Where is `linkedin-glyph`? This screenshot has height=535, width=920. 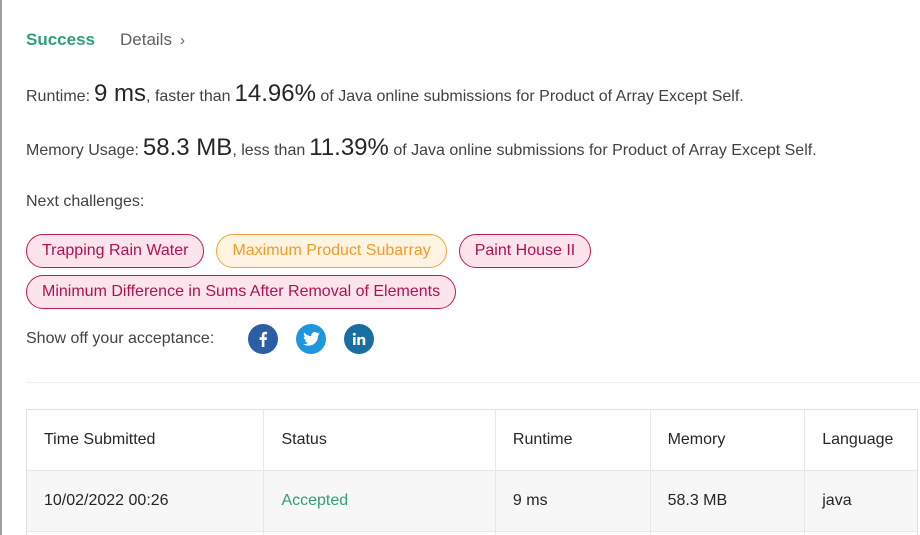 linkedin-glyph is located at coordinates (359, 338).